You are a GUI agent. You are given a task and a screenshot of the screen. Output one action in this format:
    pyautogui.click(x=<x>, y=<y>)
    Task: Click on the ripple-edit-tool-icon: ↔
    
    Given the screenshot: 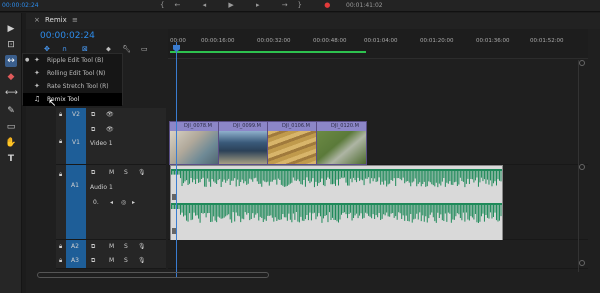 What is the action you would take?
    pyautogui.click(x=11, y=61)
    